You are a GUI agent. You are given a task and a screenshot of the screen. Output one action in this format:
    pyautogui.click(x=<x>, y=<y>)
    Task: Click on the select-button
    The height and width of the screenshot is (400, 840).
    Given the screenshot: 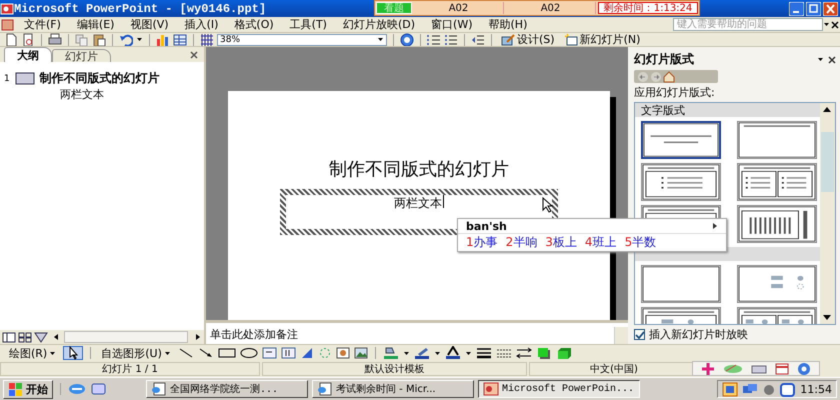 What is the action you would take?
    pyautogui.click(x=73, y=353)
    